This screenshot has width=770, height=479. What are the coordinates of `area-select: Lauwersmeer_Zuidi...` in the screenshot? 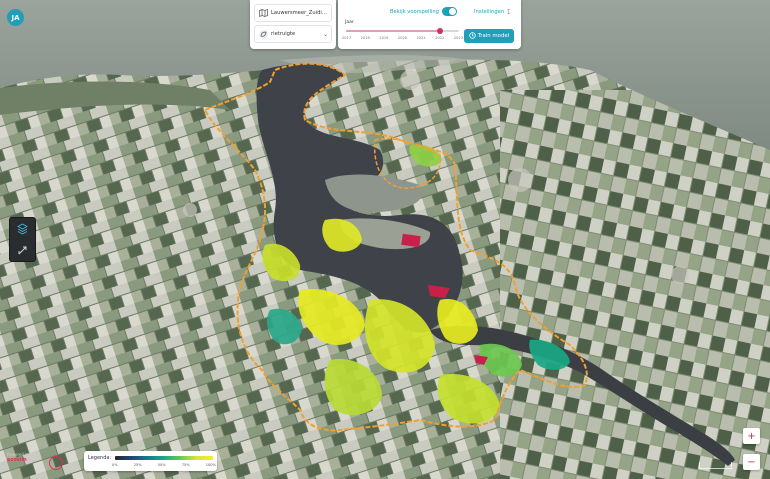 It's located at (293, 13).